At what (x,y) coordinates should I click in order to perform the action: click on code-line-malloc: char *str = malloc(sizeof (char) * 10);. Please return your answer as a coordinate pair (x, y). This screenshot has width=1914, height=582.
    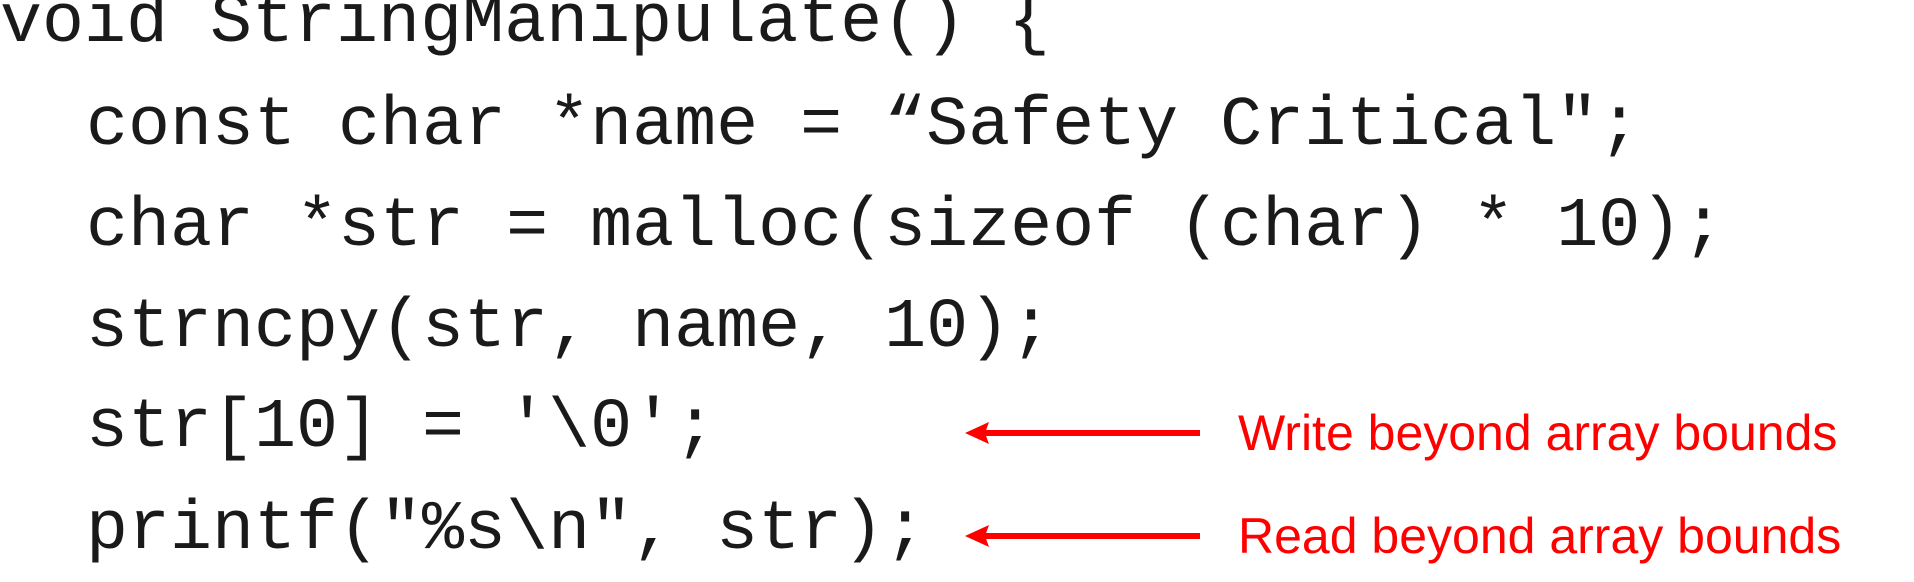
    Looking at the image, I should click on (905, 227).